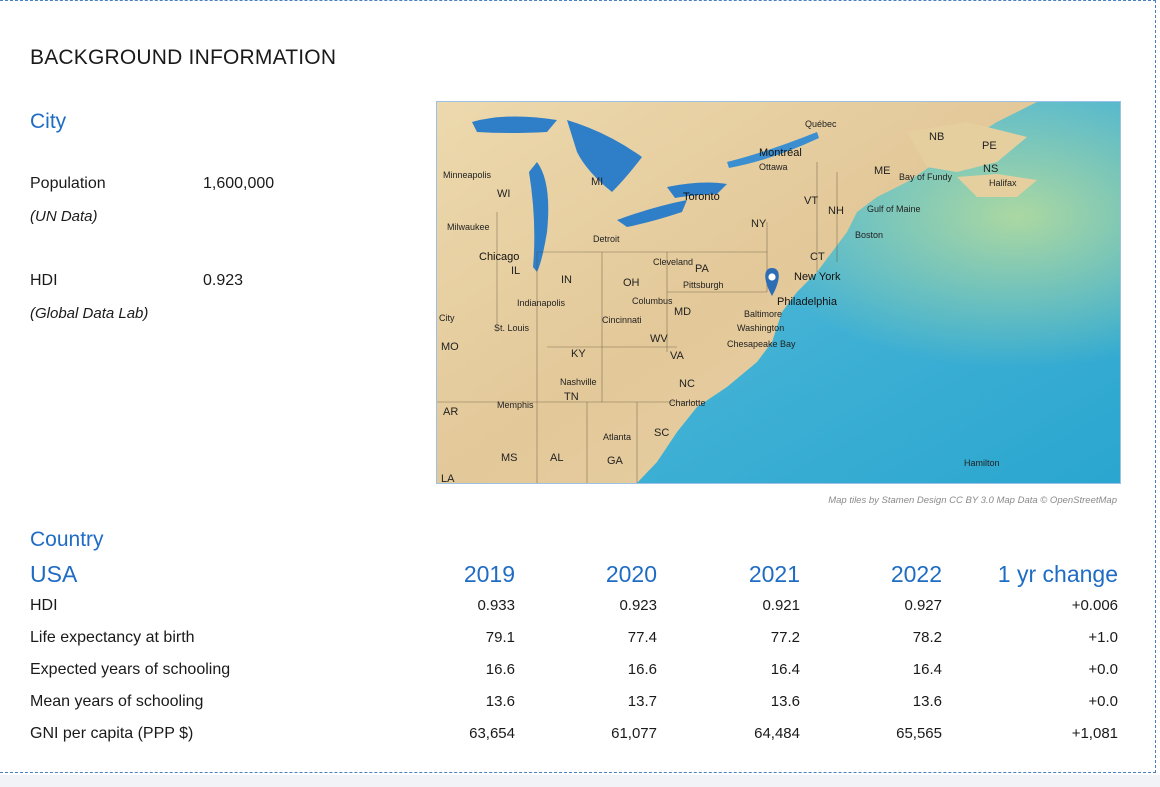 This screenshot has width=1160, height=787. Describe the element at coordinates (503, 194) in the screenshot. I see `svg-text: WI` at that location.